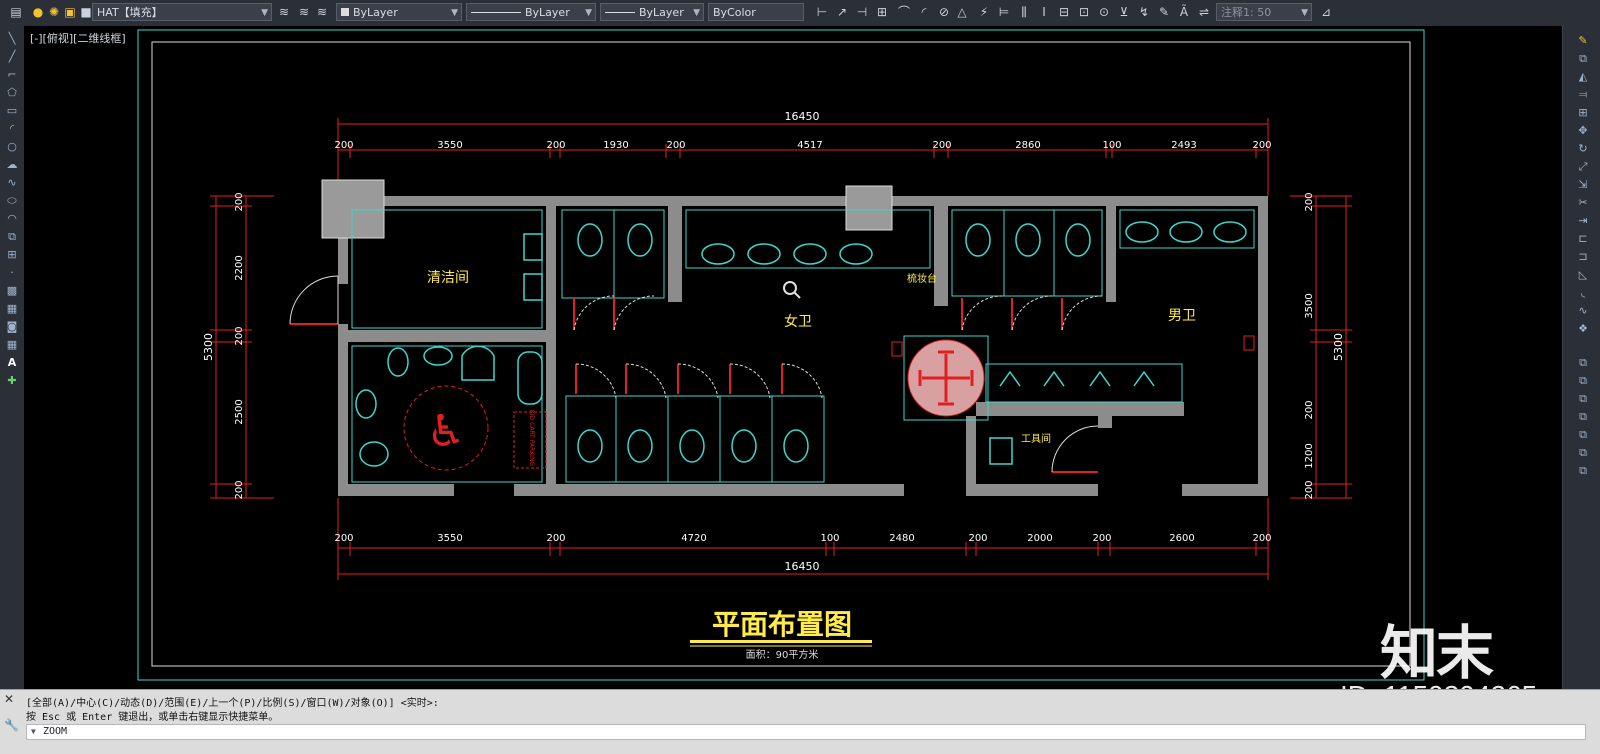 The width and height of the screenshot is (1600, 754). What do you see at coordinates (1583, 185) in the screenshot?
I see `stretch-icon: ⇲` at bounding box center [1583, 185].